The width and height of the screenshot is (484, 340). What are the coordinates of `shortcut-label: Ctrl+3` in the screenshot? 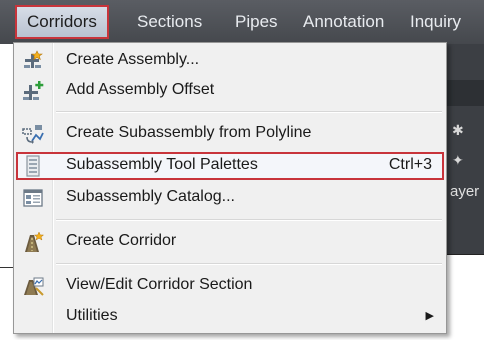 It's located at (410, 164).